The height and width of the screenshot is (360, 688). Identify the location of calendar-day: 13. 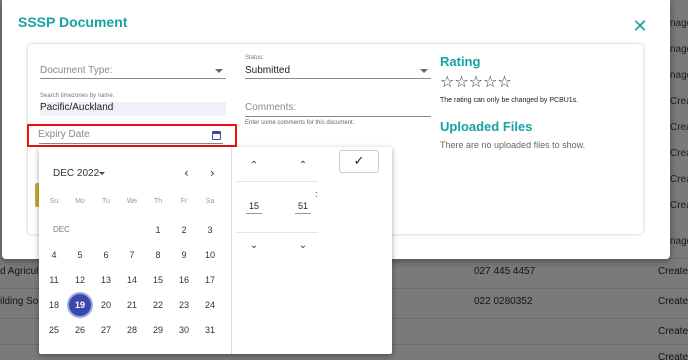
(106, 280).